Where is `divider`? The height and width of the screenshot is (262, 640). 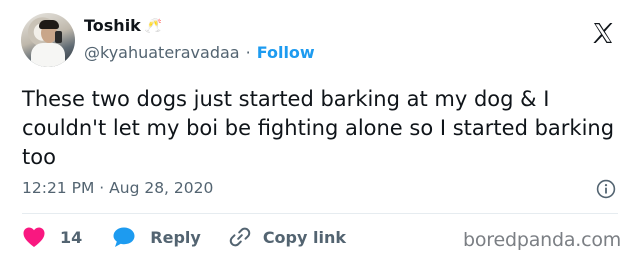 divider is located at coordinates (320, 213).